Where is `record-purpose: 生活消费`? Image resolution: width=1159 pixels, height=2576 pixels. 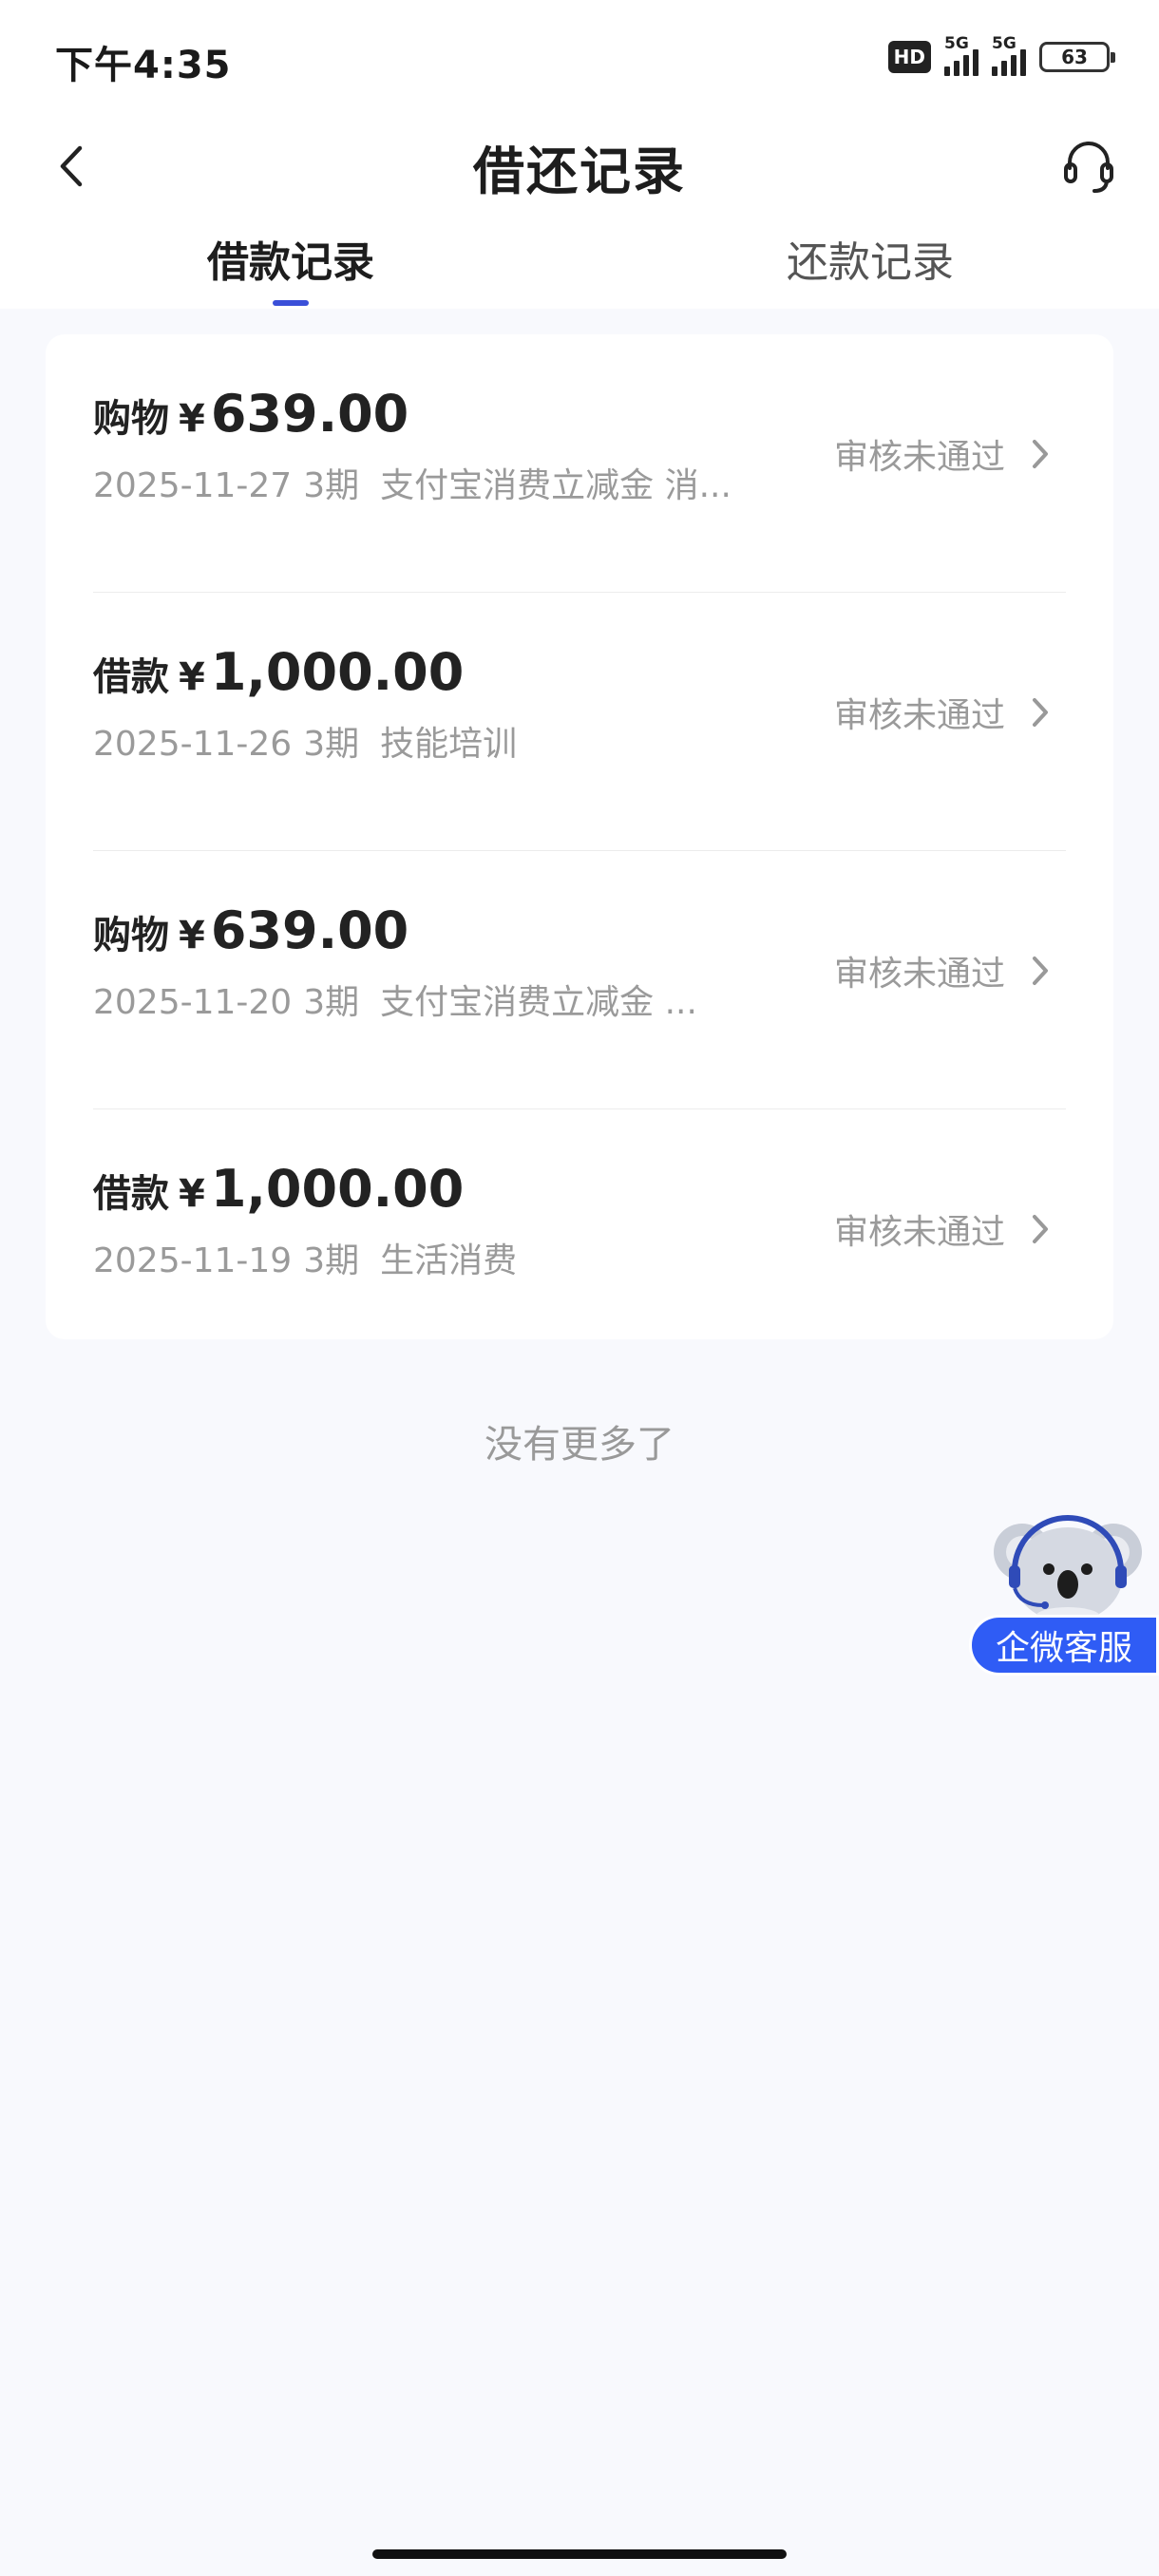
record-purpose: 生活消费 is located at coordinates (449, 1260).